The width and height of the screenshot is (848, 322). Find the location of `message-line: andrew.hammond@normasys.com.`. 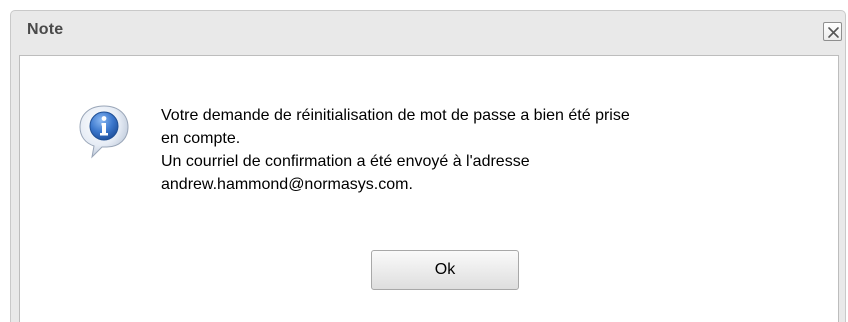

message-line: andrew.hammond@normasys.com. is located at coordinates (287, 184).